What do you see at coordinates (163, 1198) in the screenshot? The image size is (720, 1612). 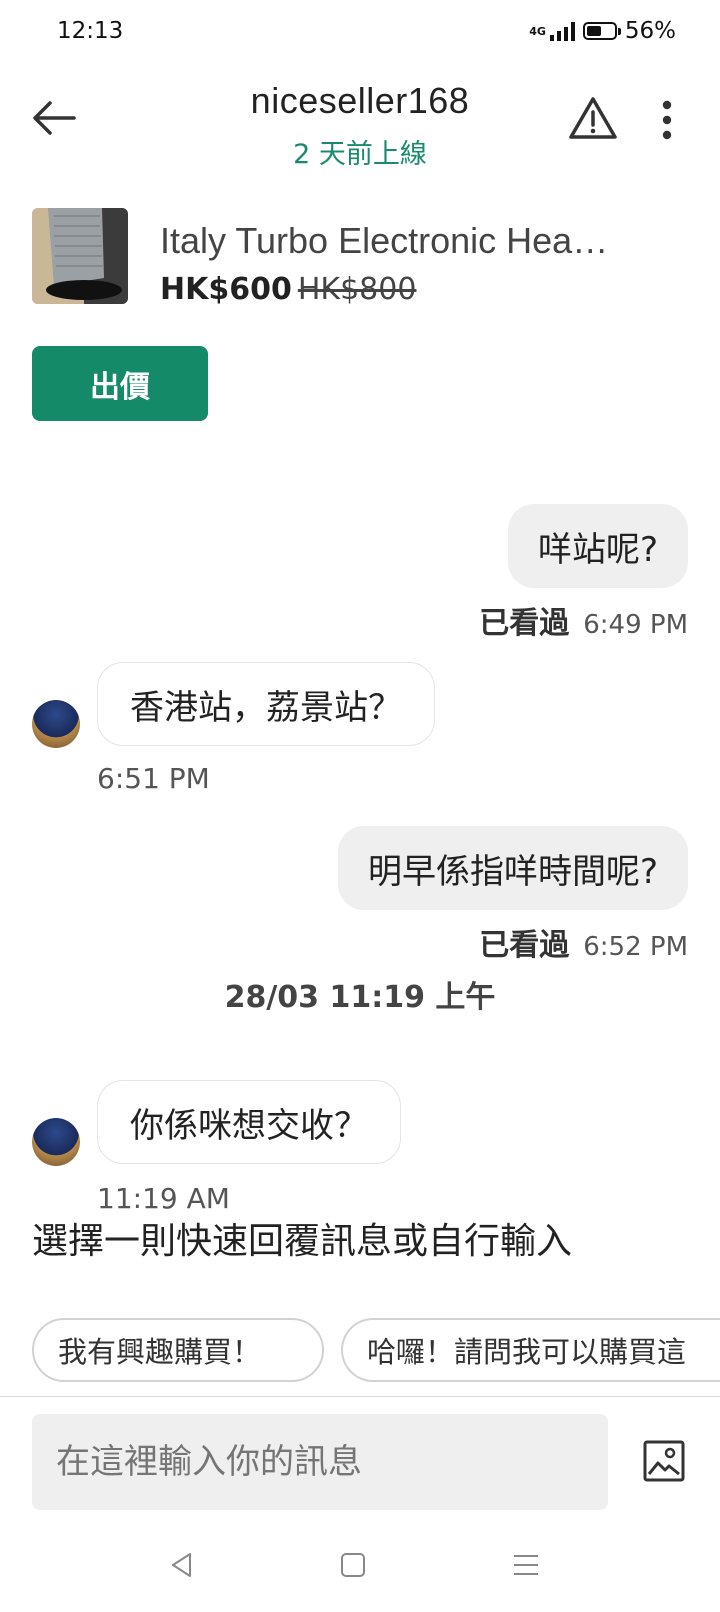 I see `message-time: 11:19 AM` at bounding box center [163, 1198].